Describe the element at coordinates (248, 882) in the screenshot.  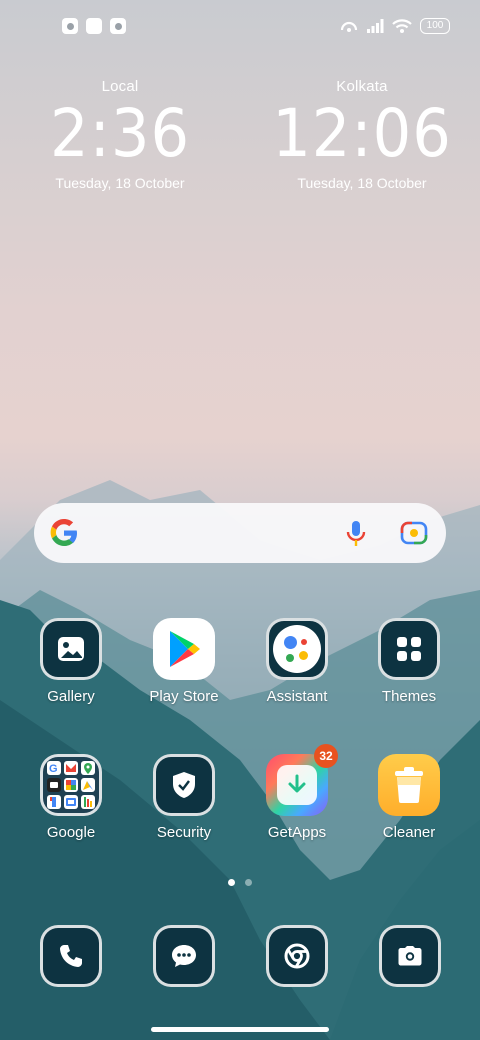
I see `page-dot` at that location.